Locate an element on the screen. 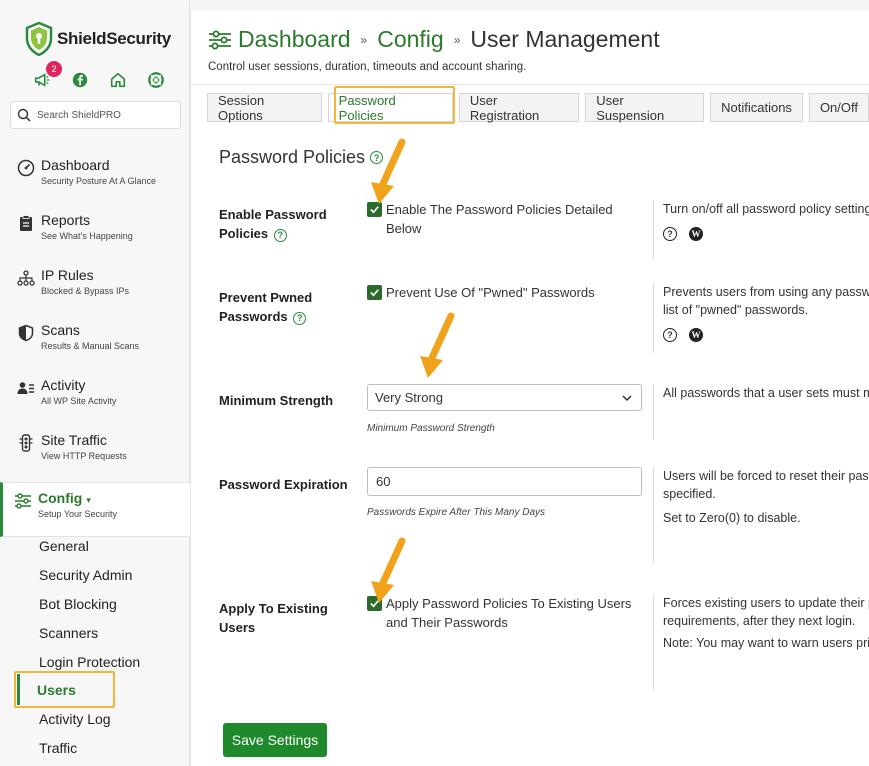 The width and height of the screenshot is (869, 766). option-label: Prevent Pwned Passwords ? is located at coordinates (284, 307).